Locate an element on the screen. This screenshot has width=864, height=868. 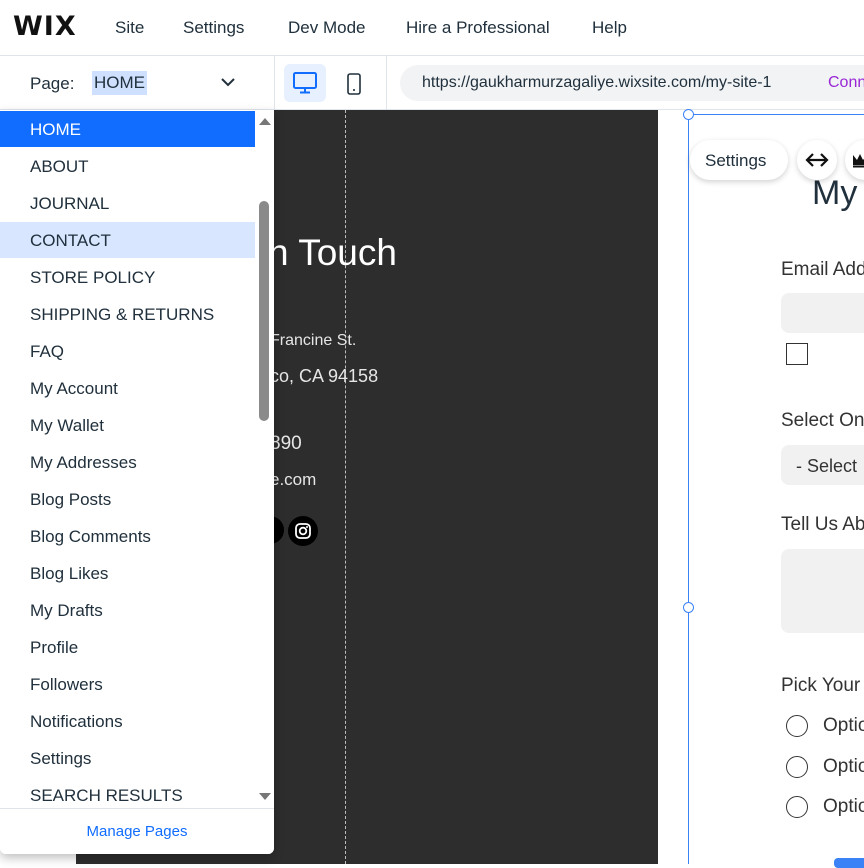
dropdown-footer: Manage Pages is located at coordinates (137, 831).